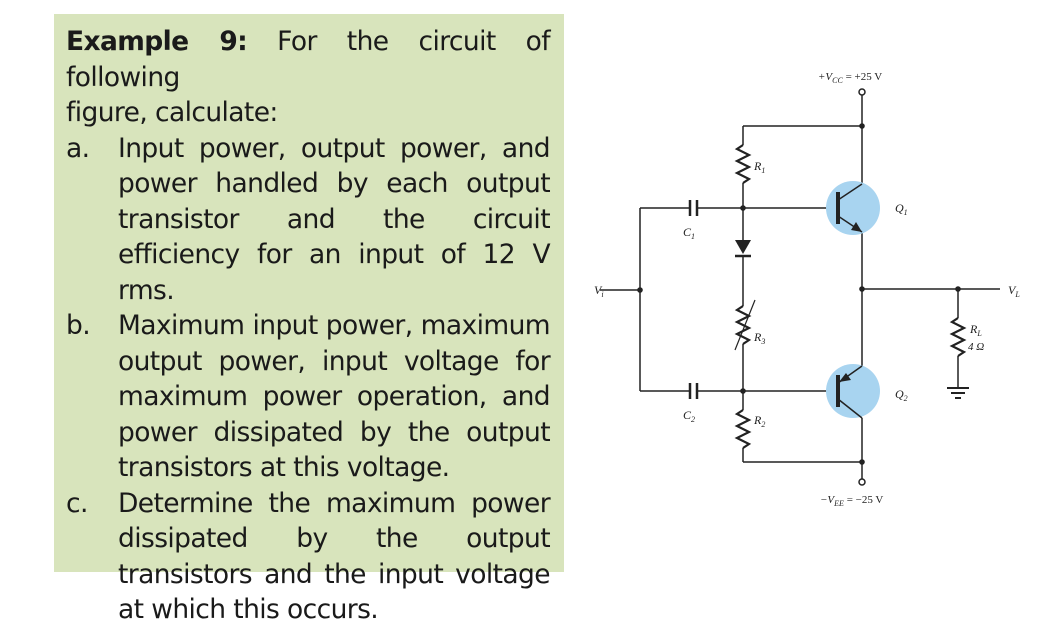 This screenshot has width=1058, height=628. I want to click on vcc-terminal, so click(862, 92).